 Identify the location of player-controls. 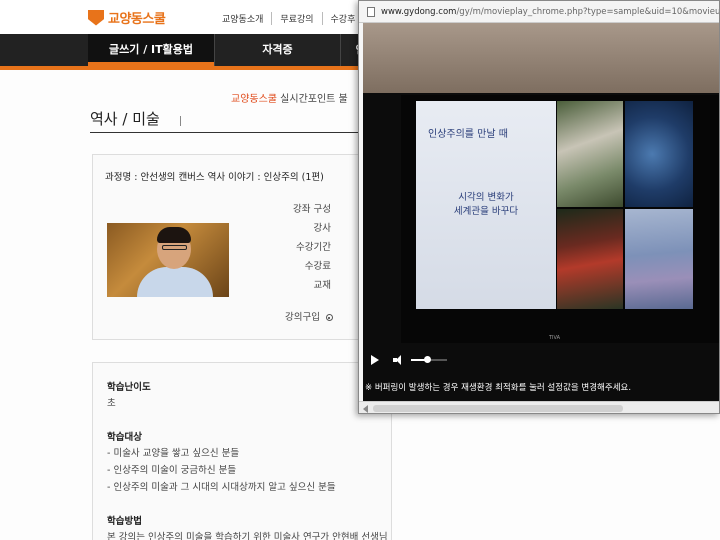
(541, 360).